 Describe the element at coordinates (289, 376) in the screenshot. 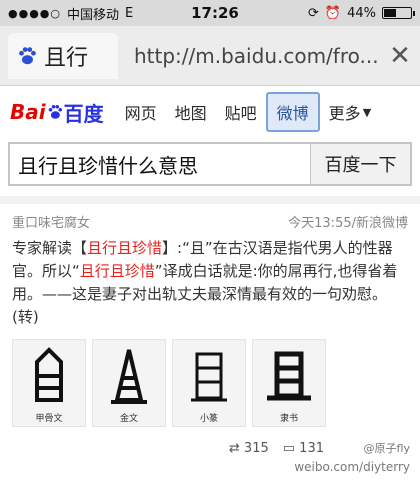

I see `clerical-glyph-icon` at that location.